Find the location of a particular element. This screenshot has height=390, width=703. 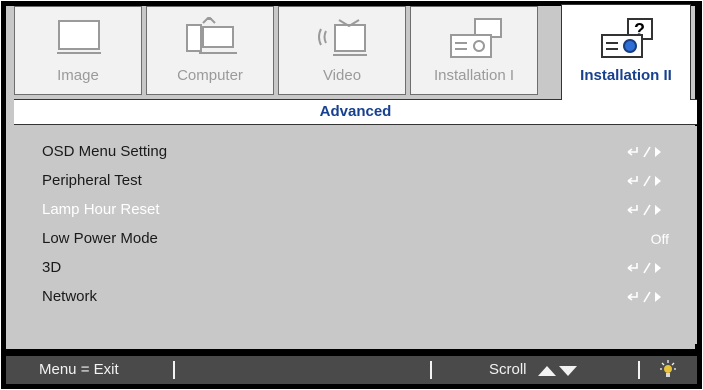

menu-item-3d: 3D is located at coordinates (355, 268).